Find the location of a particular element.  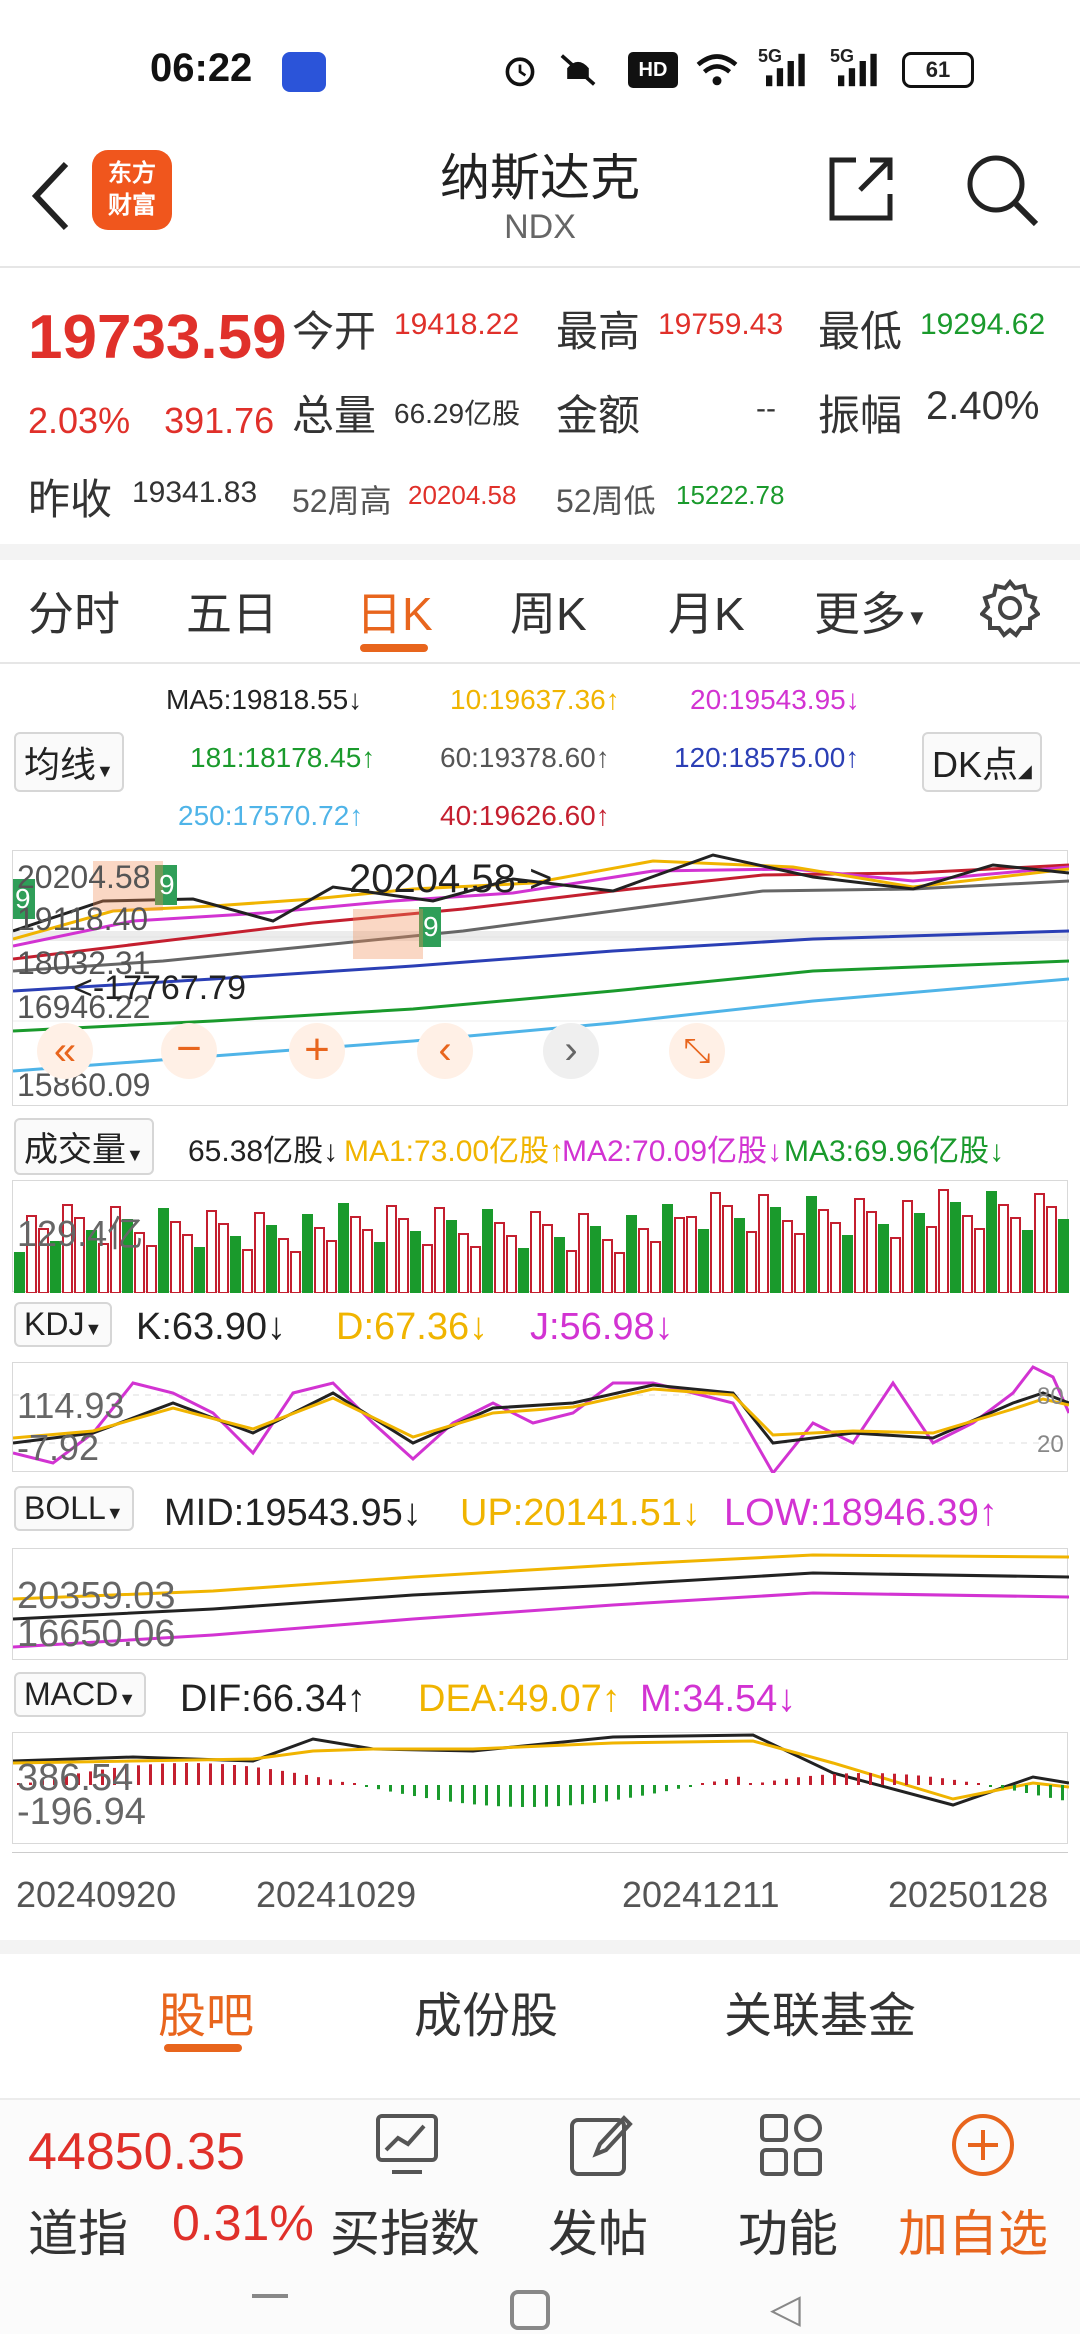

tab-month-k: 月K is located at coordinates (706, 611).